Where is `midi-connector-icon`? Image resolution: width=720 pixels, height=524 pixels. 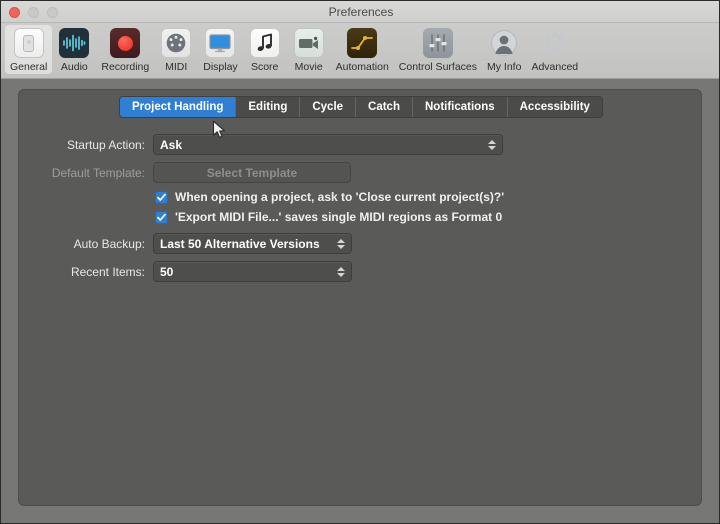
midi-connector-icon is located at coordinates (176, 43).